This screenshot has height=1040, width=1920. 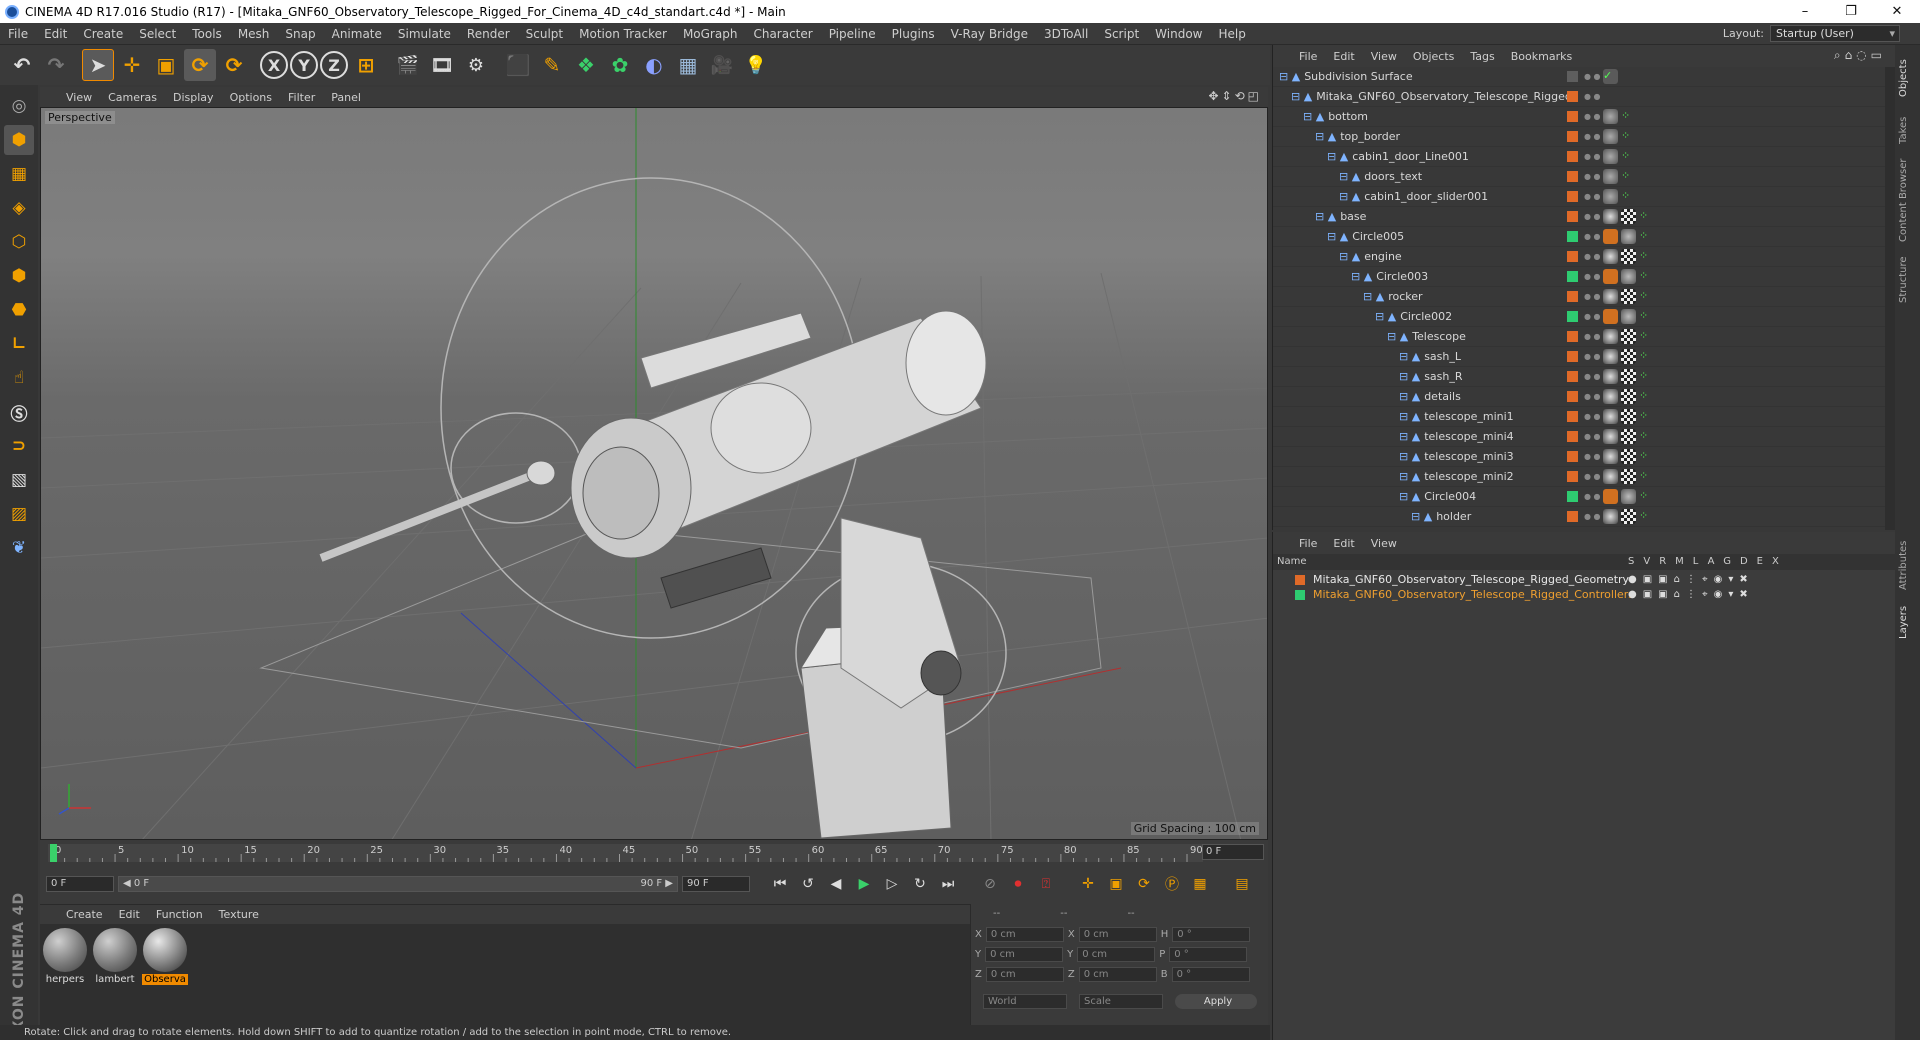 I want to click on scale-icon: ▣, so click(x=166, y=65).